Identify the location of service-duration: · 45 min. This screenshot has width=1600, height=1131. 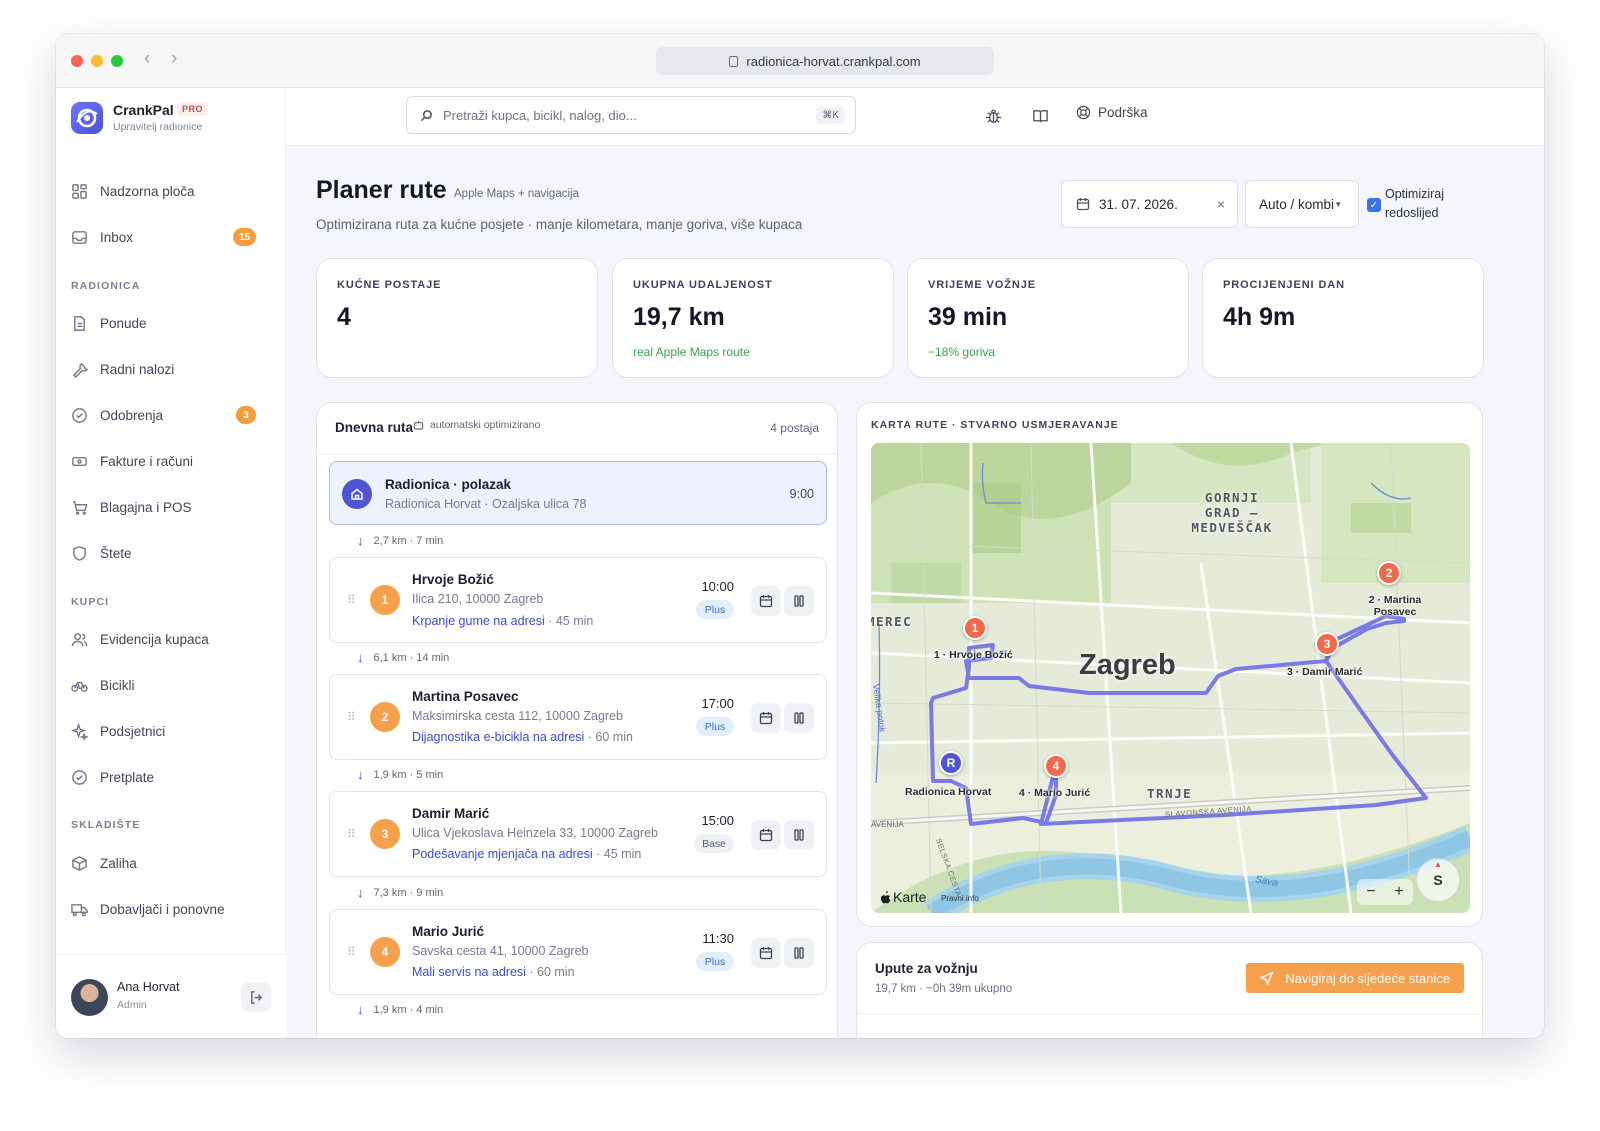
(571, 621).